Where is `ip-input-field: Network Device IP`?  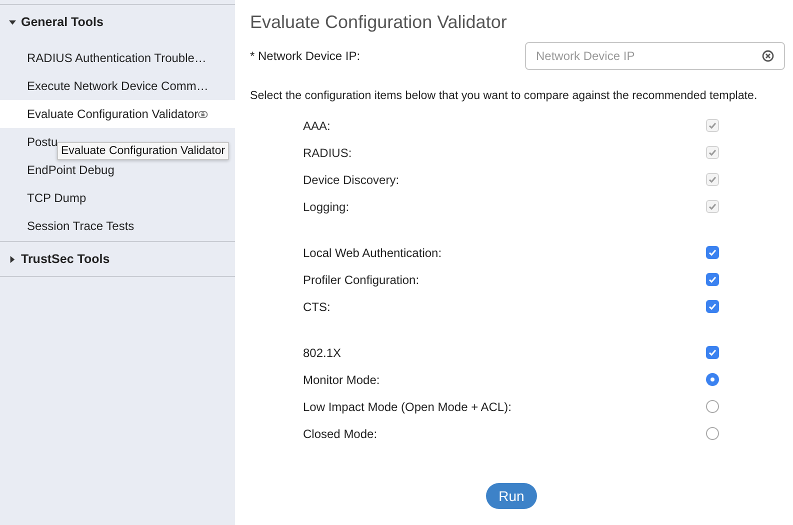 ip-input-field: Network Device IP is located at coordinates (655, 56).